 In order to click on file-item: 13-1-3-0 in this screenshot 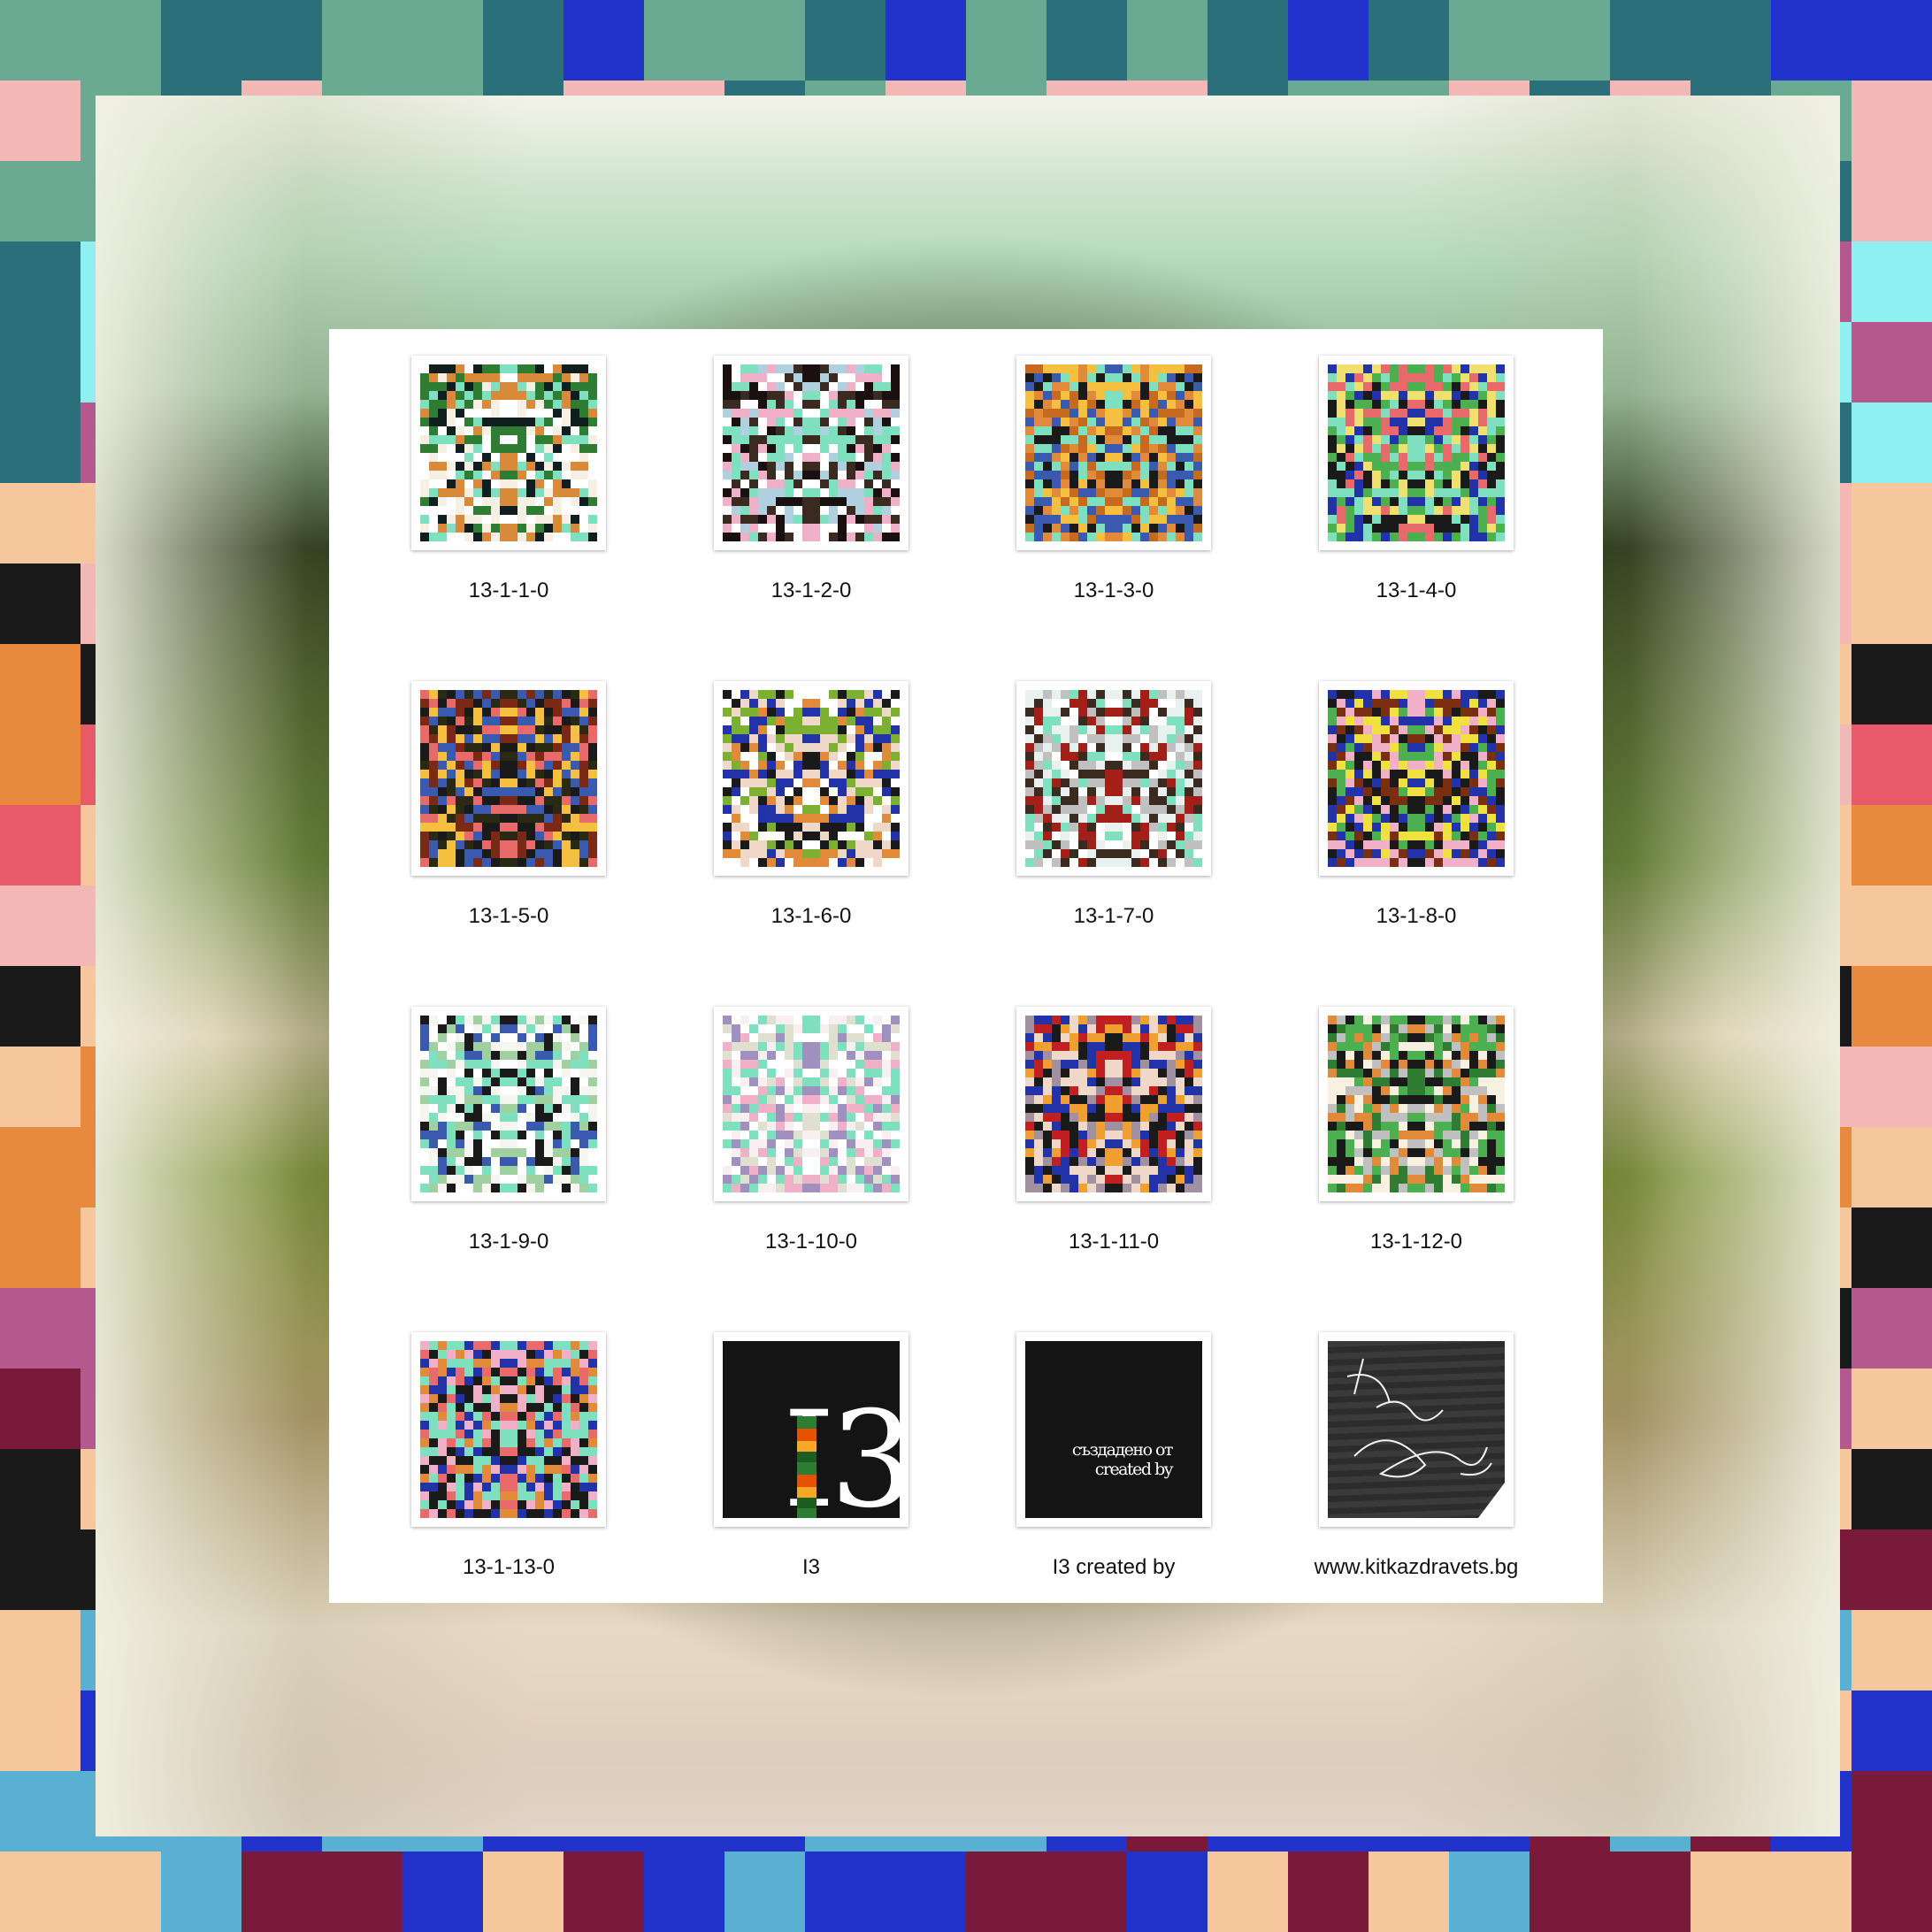, I will do `click(1072, 479)`.